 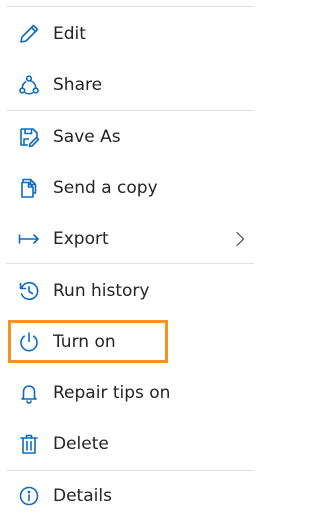 What do you see at coordinates (127, 137) in the screenshot?
I see `menu-item-save-as: Save As` at bounding box center [127, 137].